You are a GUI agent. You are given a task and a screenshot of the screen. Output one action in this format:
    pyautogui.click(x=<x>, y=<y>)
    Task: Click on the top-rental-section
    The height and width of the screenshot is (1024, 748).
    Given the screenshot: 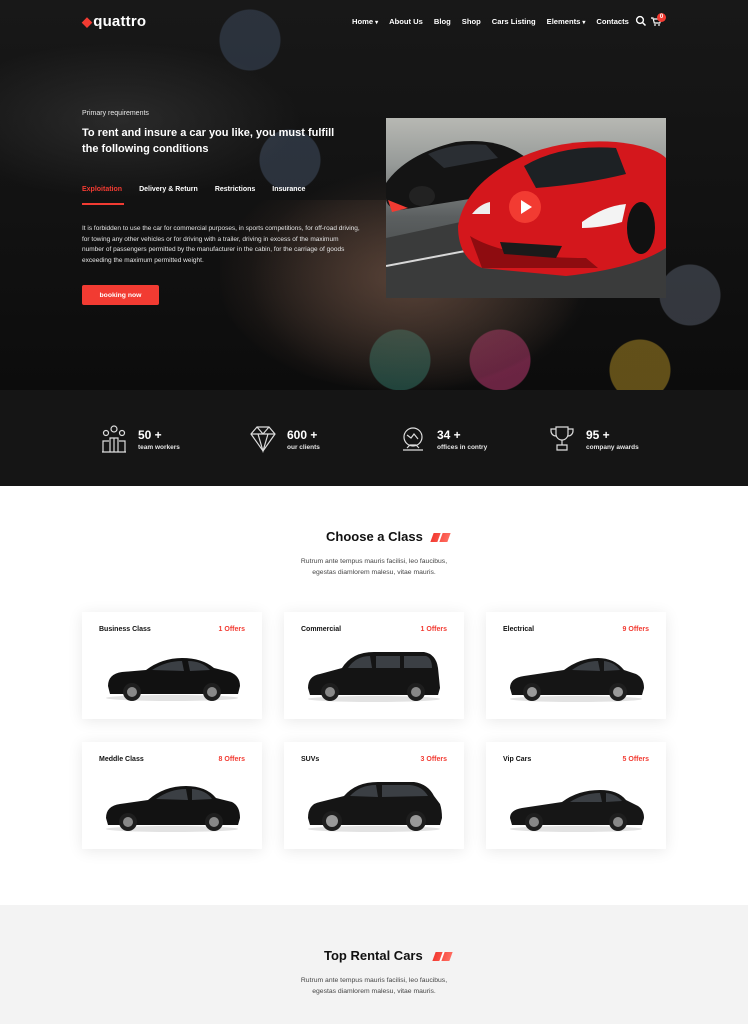 What is the action you would take?
    pyautogui.click(x=374, y=964)
    